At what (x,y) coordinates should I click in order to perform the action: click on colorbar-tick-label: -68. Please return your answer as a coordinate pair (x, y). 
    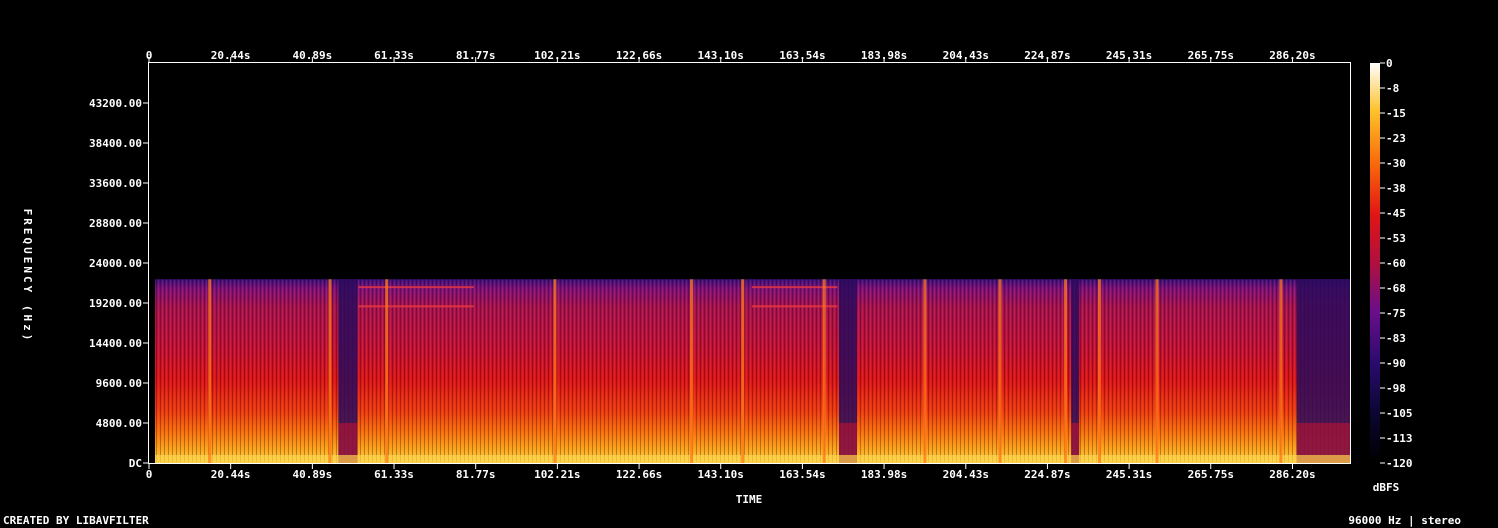
    Looking at the image, I should click on (1396, 288).